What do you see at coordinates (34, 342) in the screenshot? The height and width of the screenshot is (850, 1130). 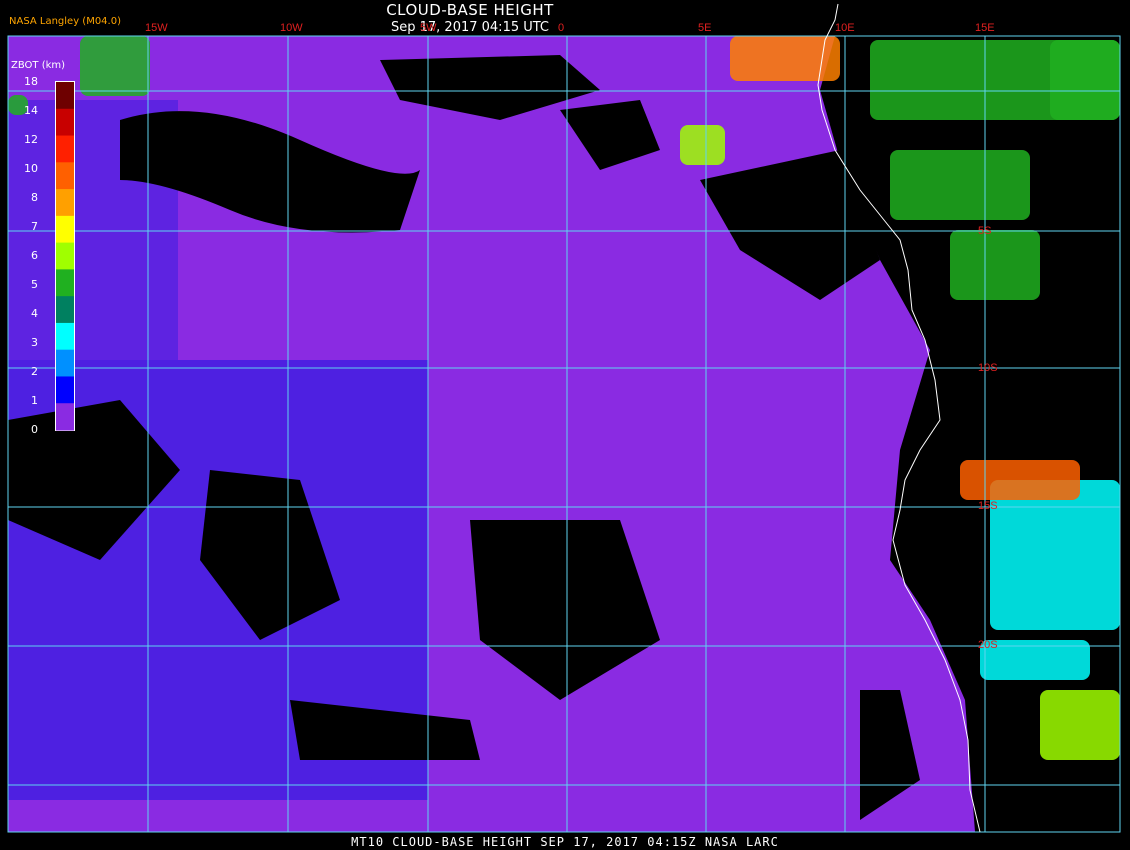 I see `colorbar-tick-label: 3` at bounding box center [34, 342].